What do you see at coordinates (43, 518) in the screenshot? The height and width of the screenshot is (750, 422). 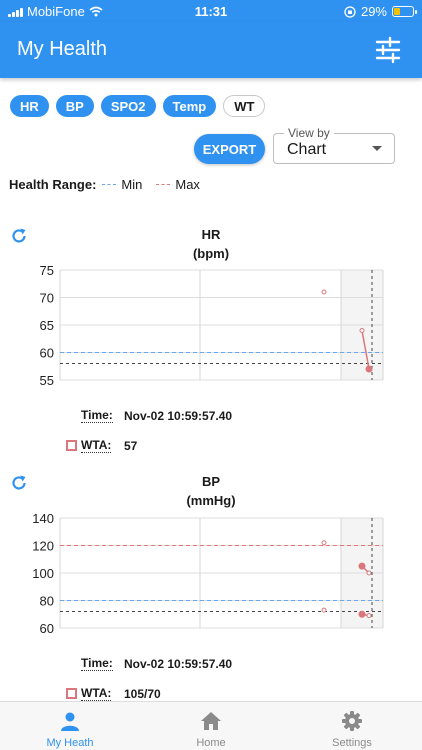 I see `y-tick-label: 140` at bounding box center [43, 518].